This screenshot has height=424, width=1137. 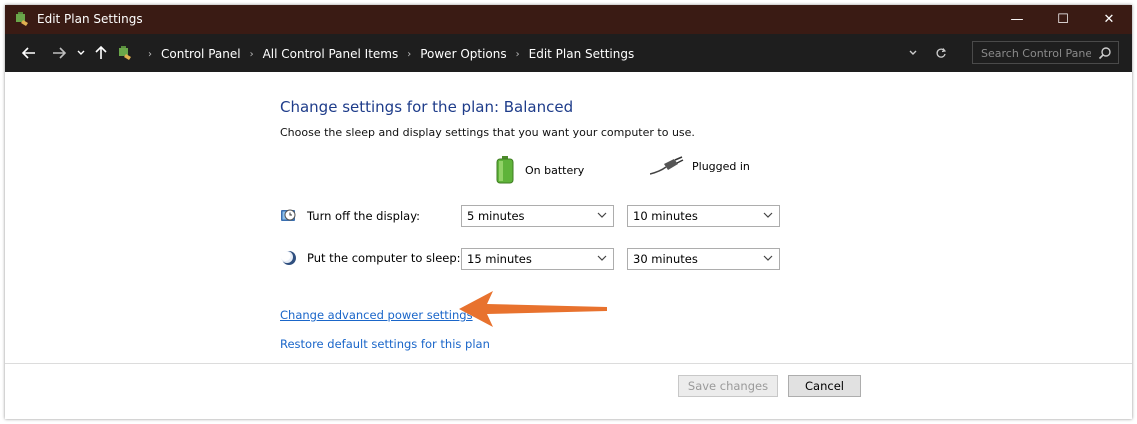 I want to click on breadcrumb-all-control-panel-items: All Control Panel Items, so click(x=331, y=54).